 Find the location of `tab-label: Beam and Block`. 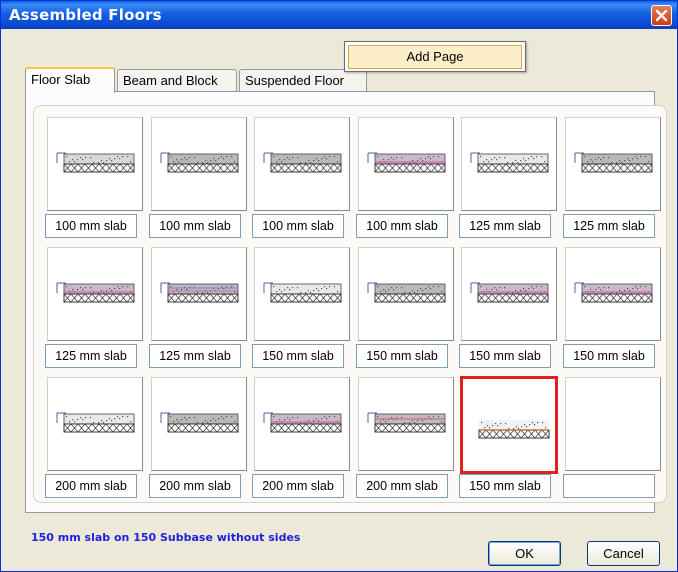

tab-label: Beam and Block is located at coordinates (170, 80).